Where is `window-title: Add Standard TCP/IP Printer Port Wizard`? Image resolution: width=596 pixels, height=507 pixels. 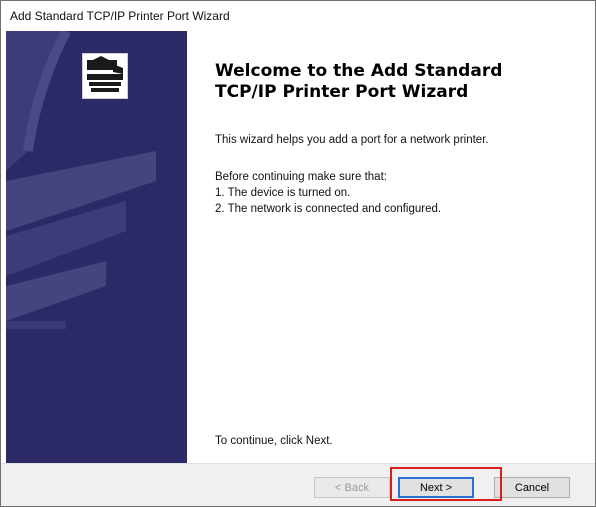
window-title: Add Standard TCP/IP Printer Port Wizard is located at coordinates (120, 16).